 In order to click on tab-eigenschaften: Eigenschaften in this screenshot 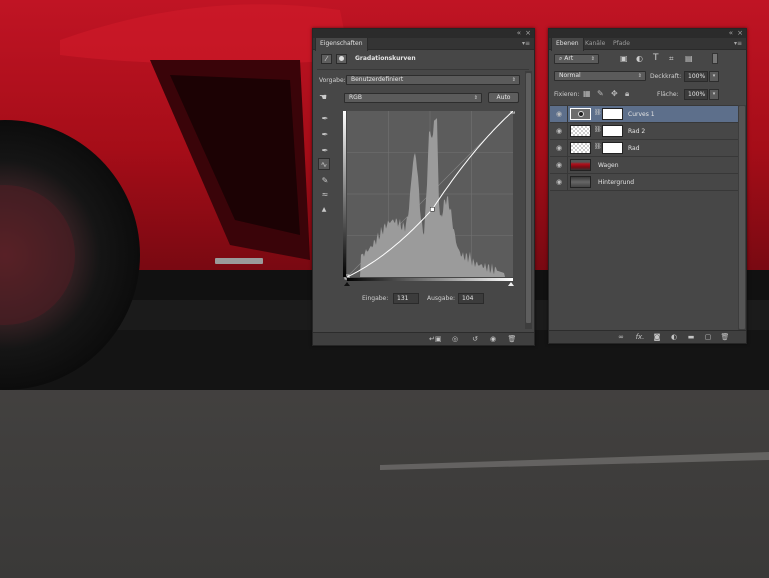, I will do `click(341, 44)`.